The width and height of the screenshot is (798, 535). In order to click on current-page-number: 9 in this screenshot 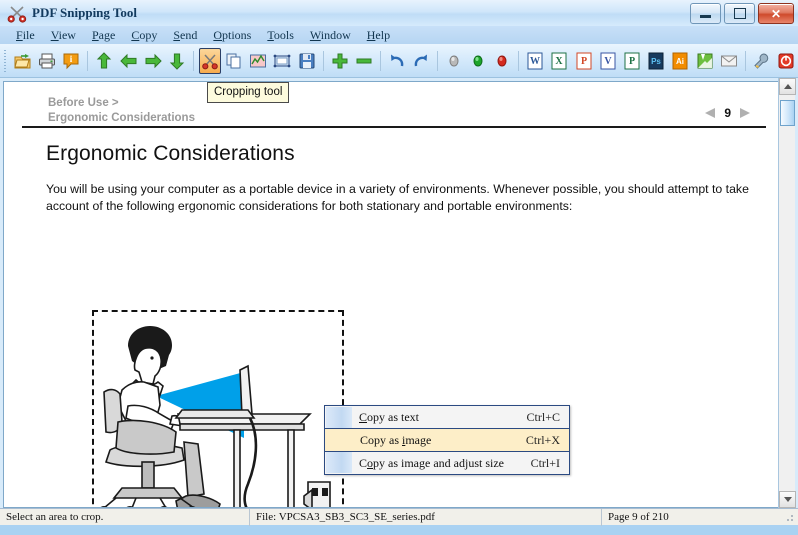, I will do `click(727, 113)`.